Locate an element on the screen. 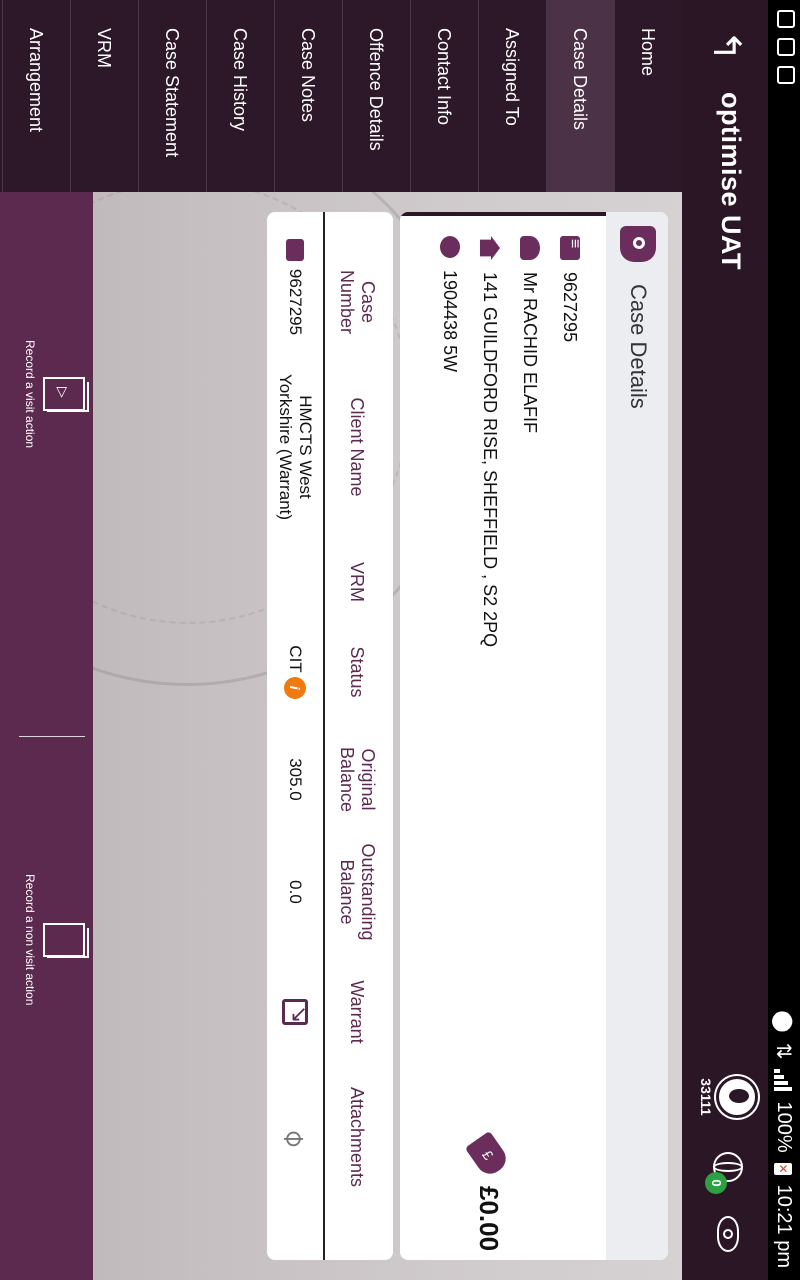  client-name-row: Mr RACHID ELAFIF is located at coordinates (530, 334).